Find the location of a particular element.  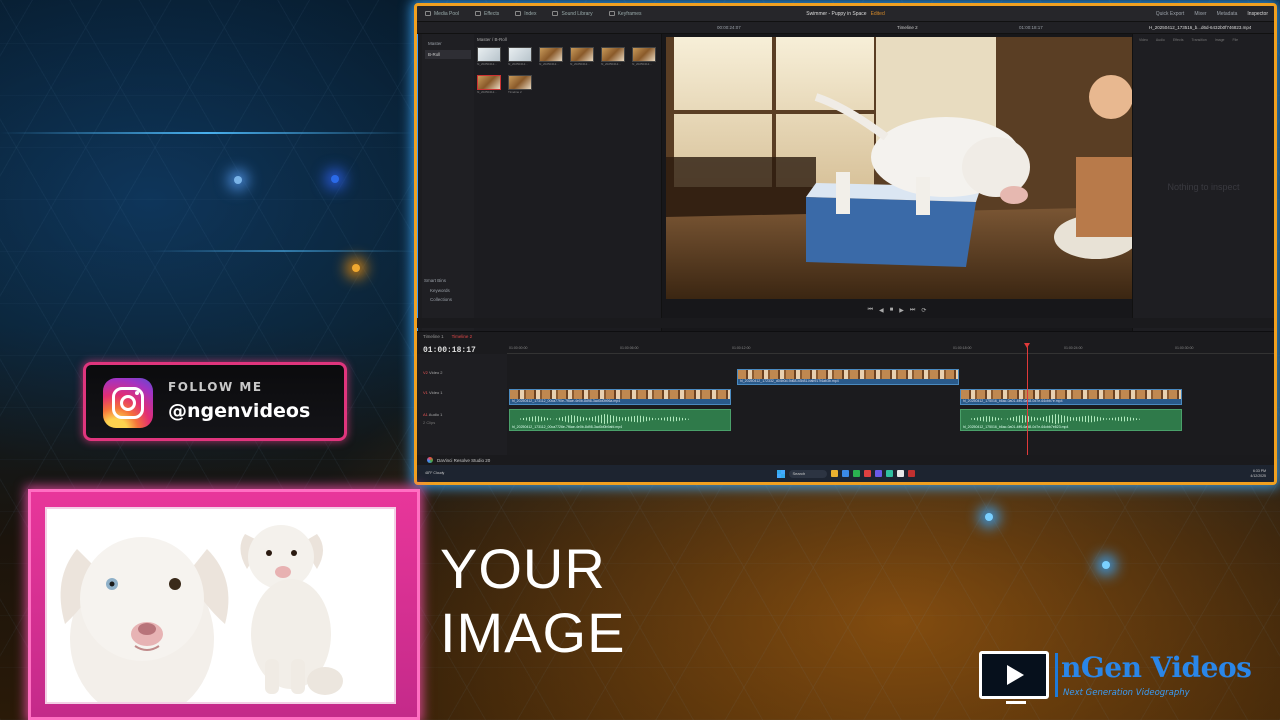

inspector-tab-video: Video is located at coordinates (1143, 40).